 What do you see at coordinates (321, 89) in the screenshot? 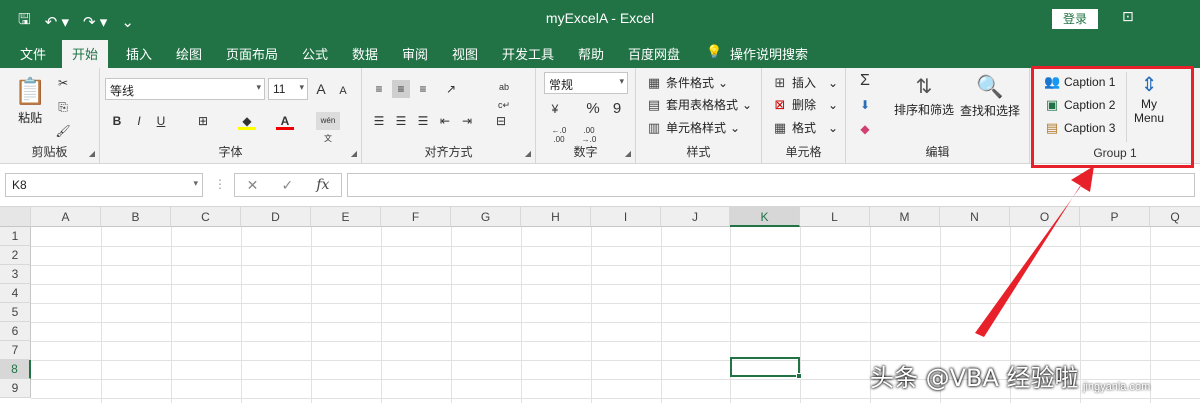
I see `grow-font-button: A` at bounding box center [321, 89].